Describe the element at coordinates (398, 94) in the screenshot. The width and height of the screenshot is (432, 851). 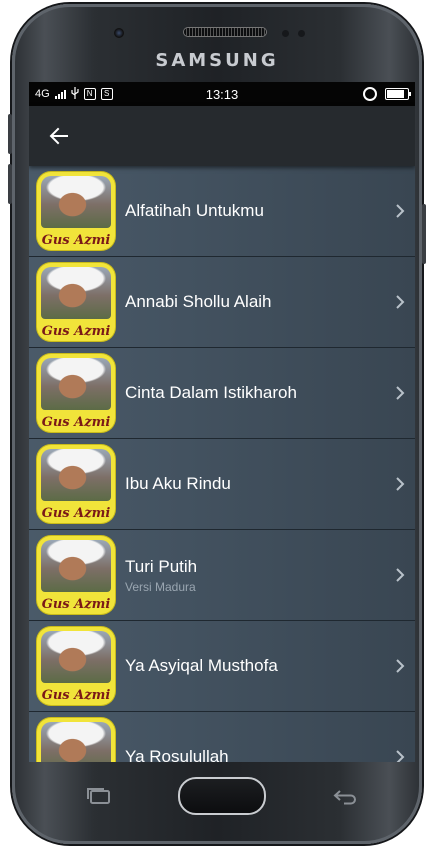
I see `battery-icon` at that location.